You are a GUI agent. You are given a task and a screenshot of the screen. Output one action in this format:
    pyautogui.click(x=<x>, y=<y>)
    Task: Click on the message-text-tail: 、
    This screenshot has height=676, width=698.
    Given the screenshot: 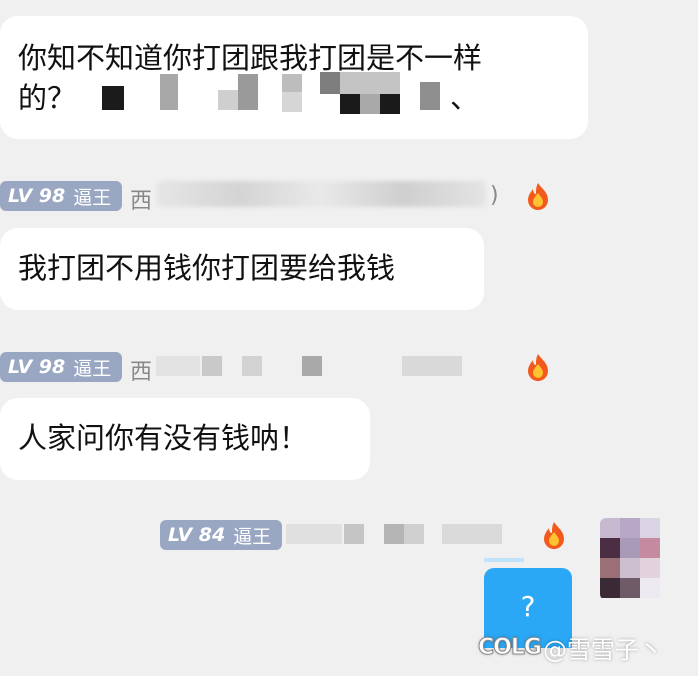 What is the action you would take?
    pyautogui.click(x=465, y=98)
    